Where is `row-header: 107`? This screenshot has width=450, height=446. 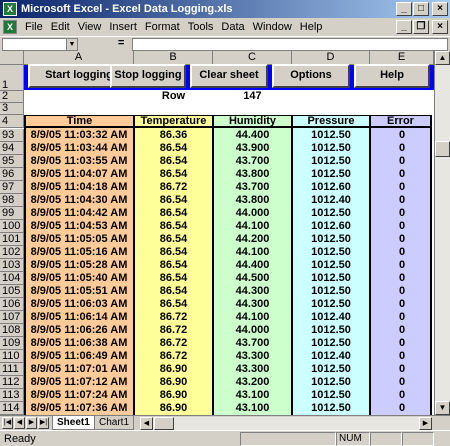 row-header: 107 is located at coordinates (12, 317).